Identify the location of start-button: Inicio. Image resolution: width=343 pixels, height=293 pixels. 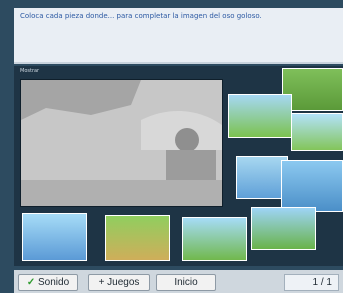
(186, 282).